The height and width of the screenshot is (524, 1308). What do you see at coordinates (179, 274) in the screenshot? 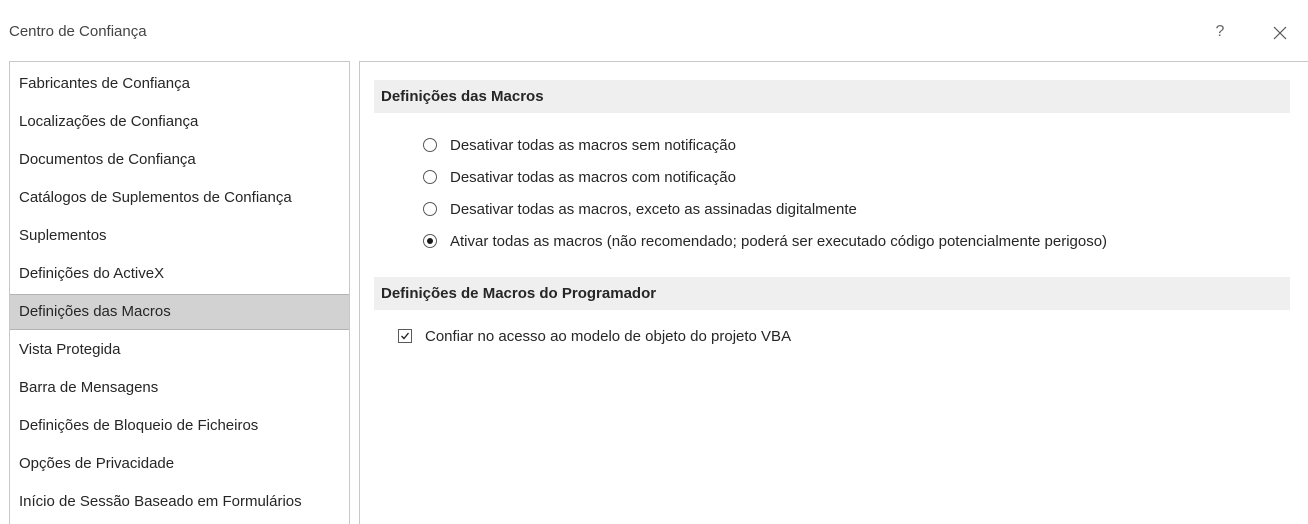
I see `sidebar-item-activex-settings: Definições do ActiveX` at bounding box center [179, 274].